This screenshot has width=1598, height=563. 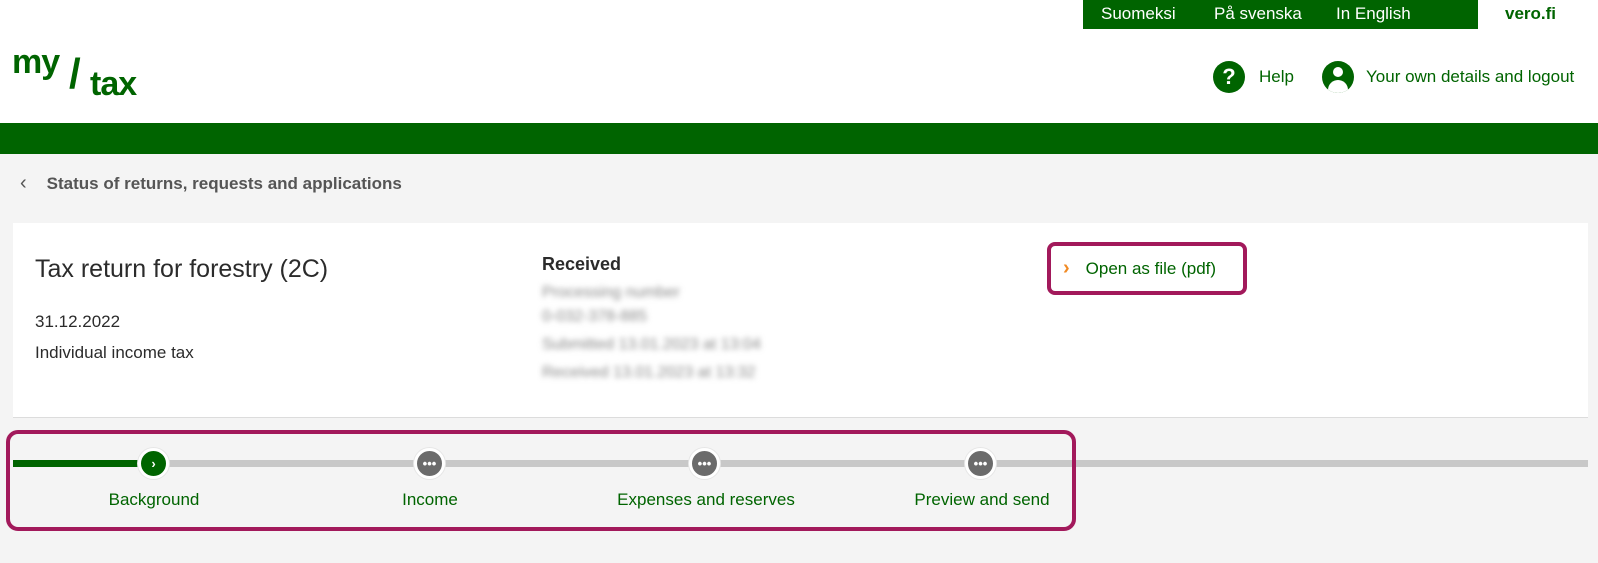 What do you see at coordinates (594, 316) in the screenshot?
I see `blurred-processing-number: 0-032-378-885` at bounding box center [594, 316].